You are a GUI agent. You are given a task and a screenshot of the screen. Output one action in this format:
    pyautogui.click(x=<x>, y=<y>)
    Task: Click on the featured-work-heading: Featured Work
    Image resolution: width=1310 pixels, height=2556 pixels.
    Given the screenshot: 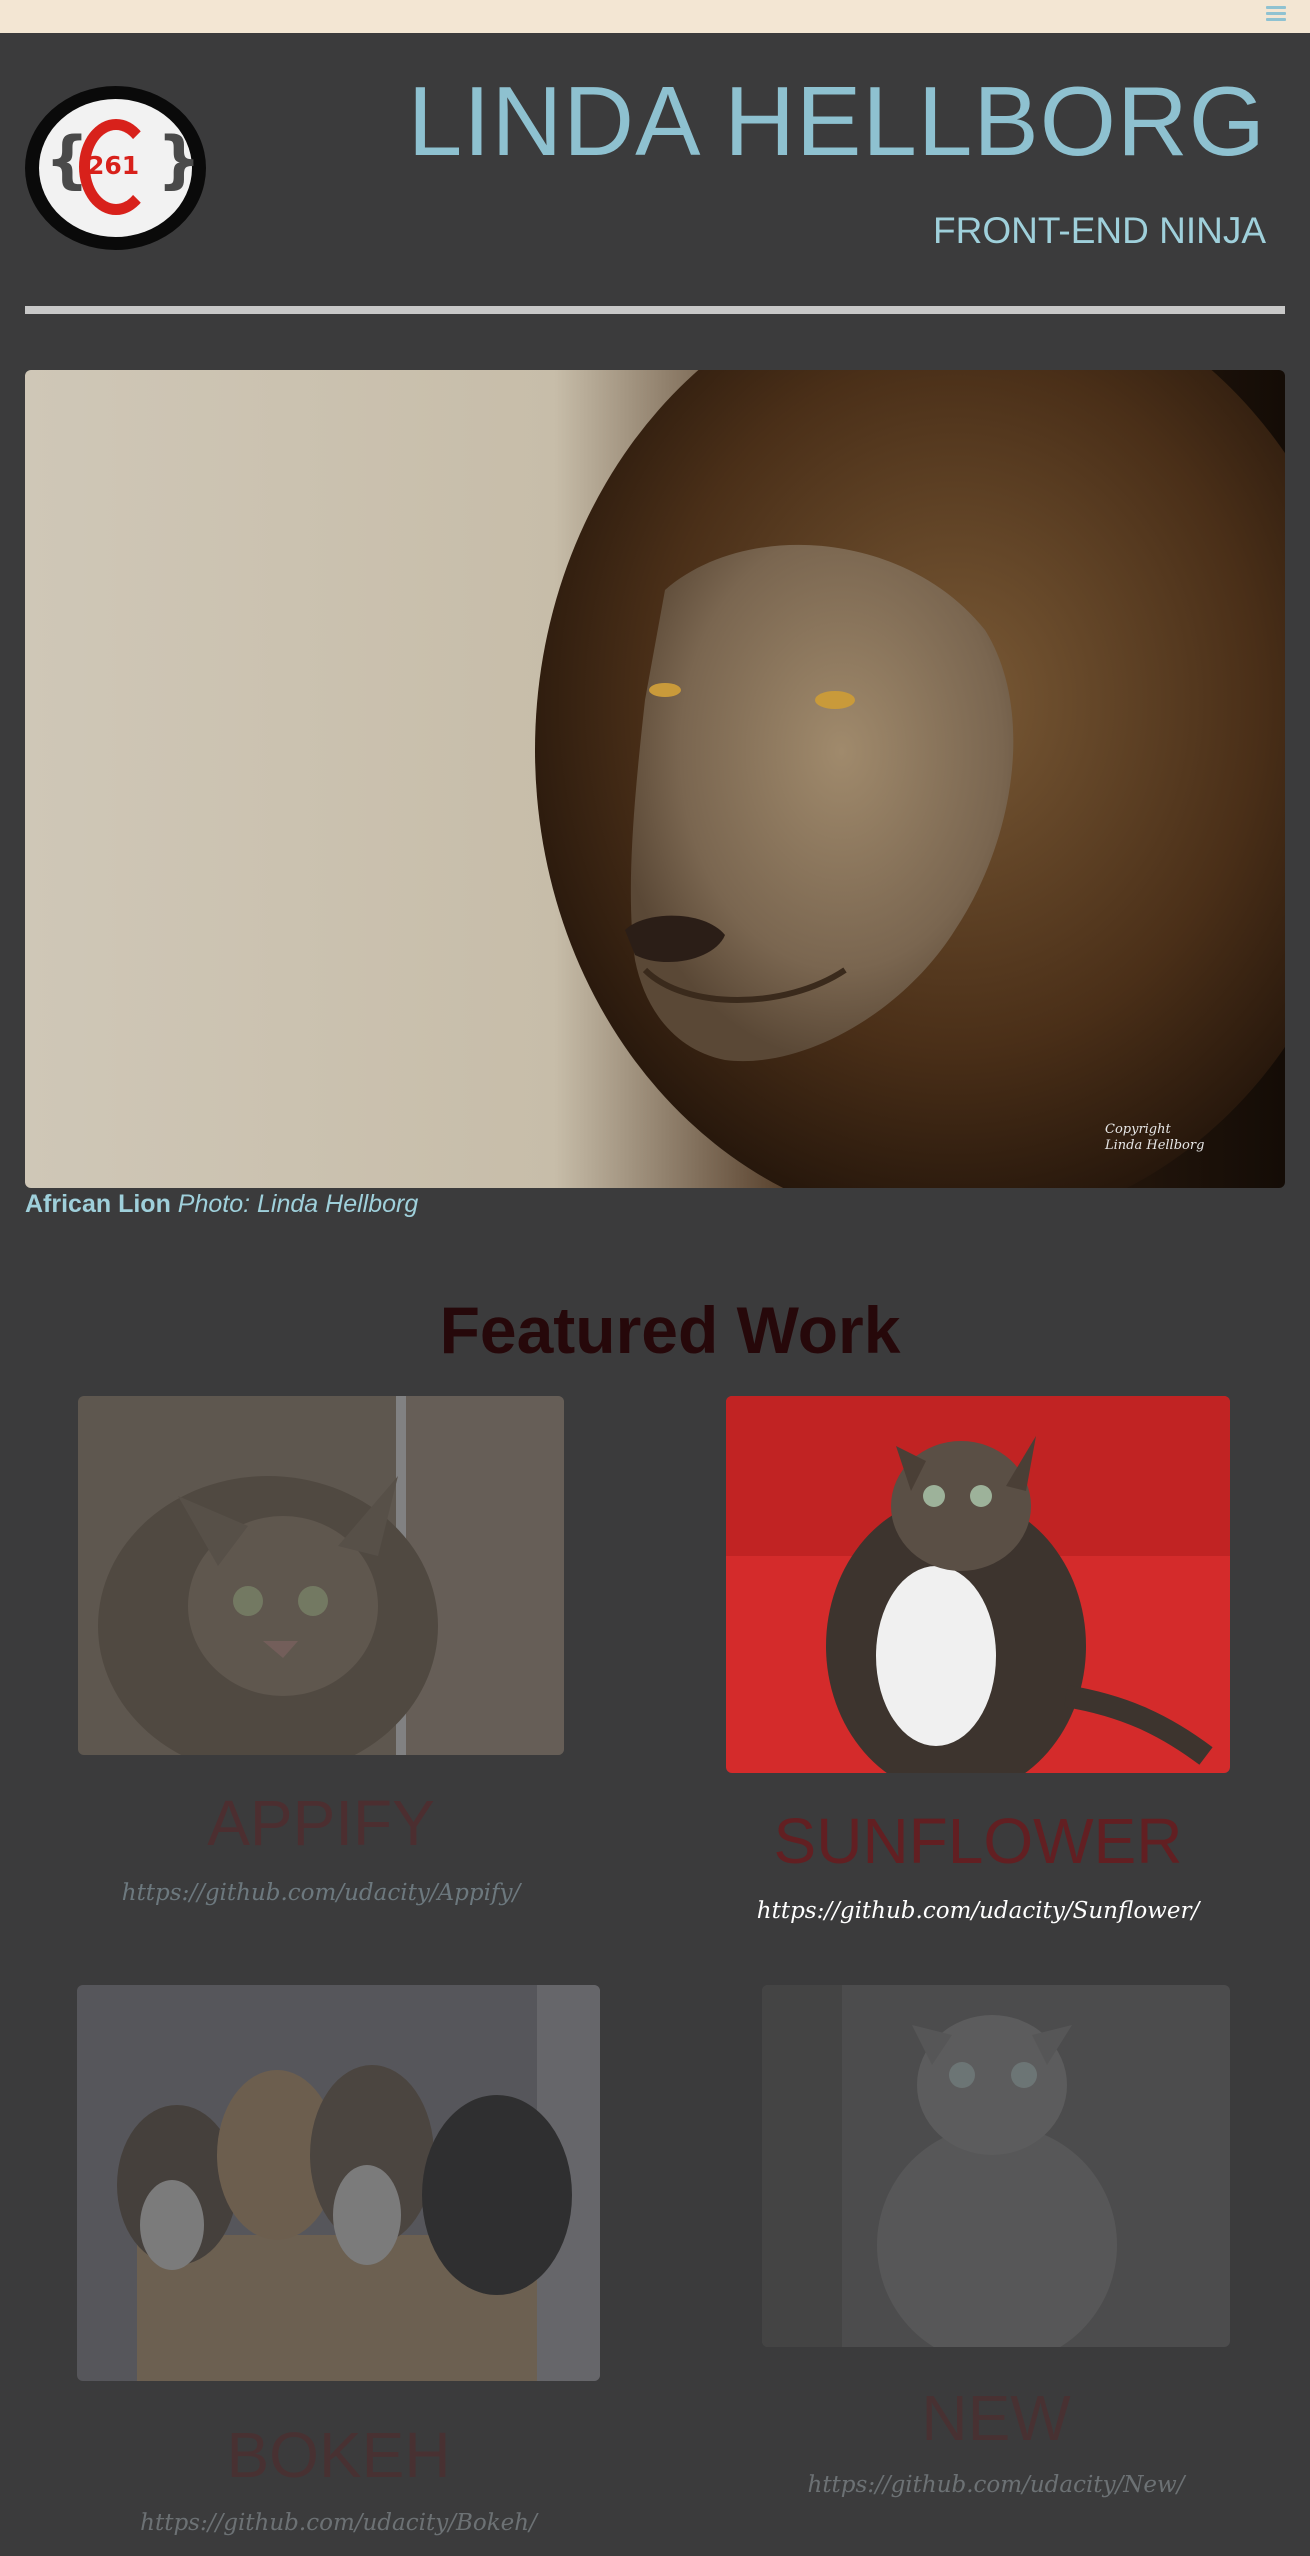 What is the action you would take?
    pyautogui.click(x=670, y=1330)
    